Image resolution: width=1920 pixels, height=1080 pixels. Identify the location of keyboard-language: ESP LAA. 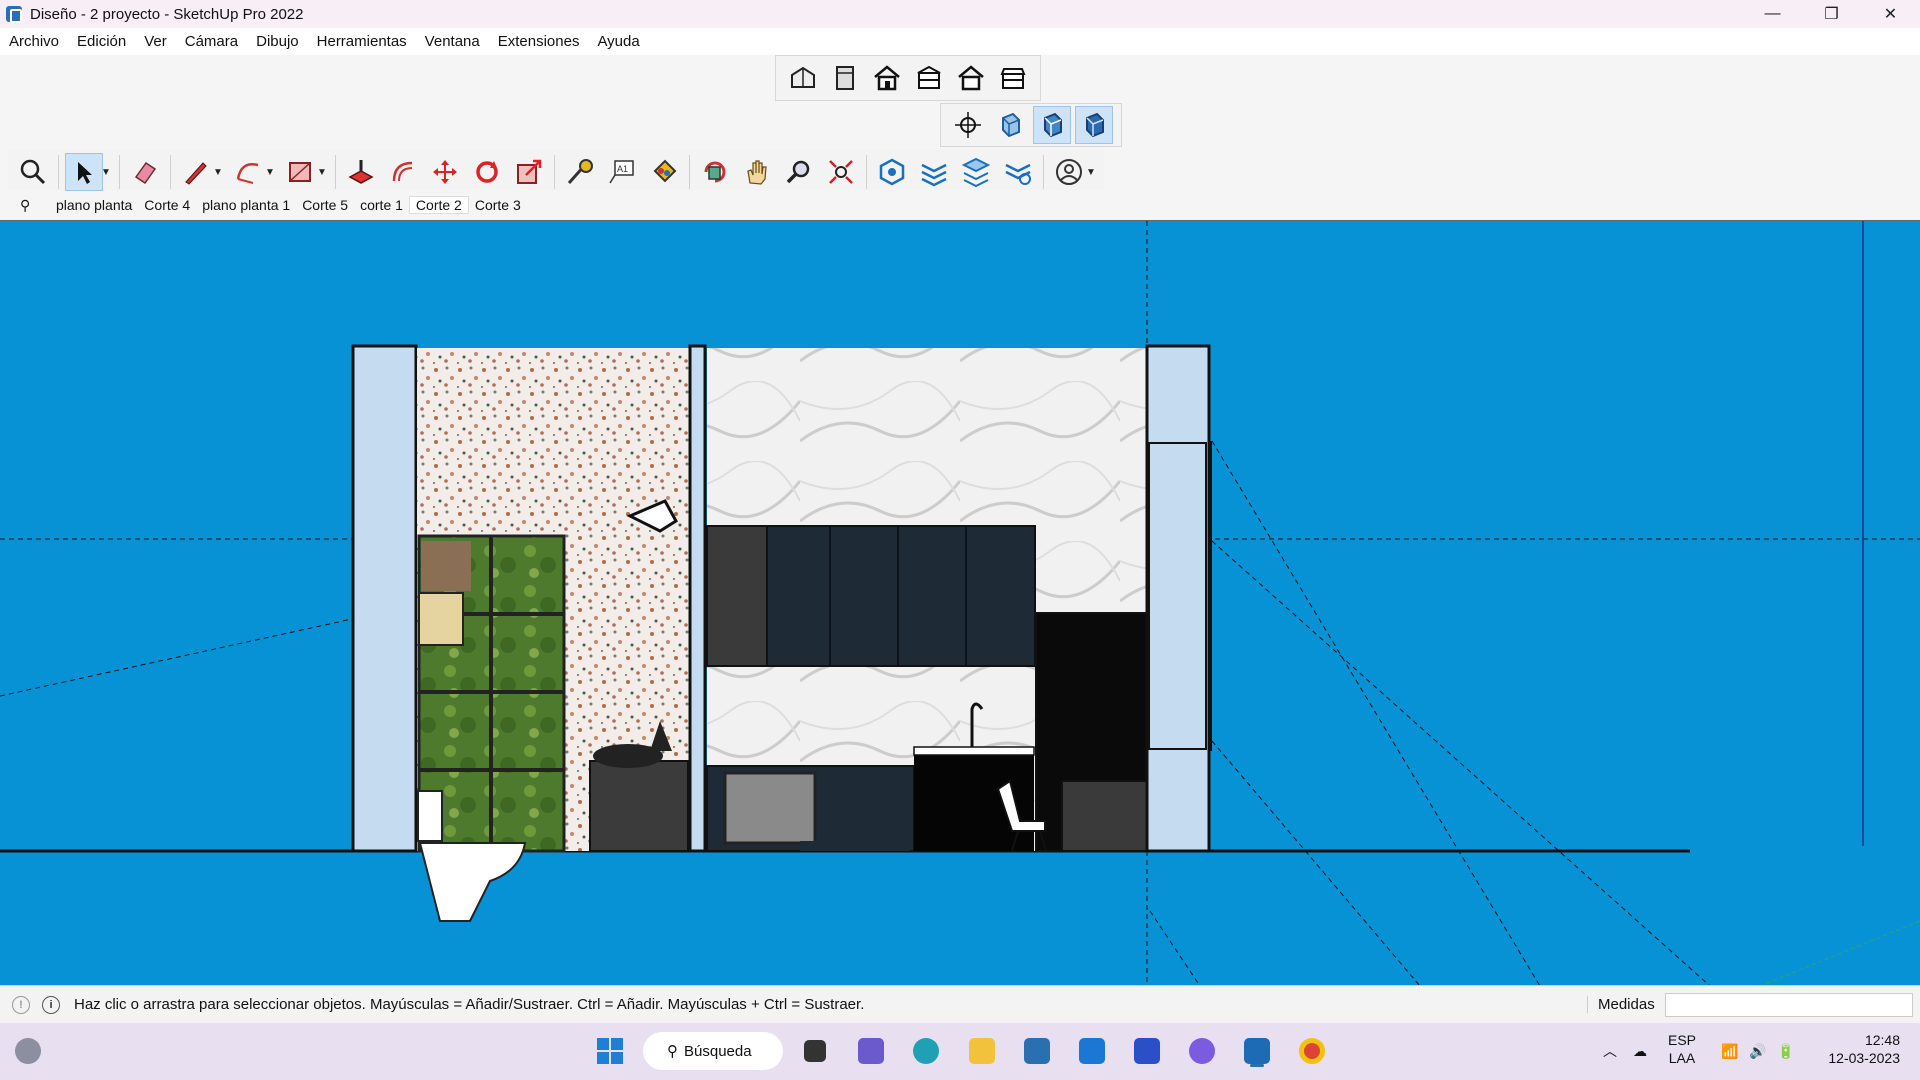
(1682, 1049).